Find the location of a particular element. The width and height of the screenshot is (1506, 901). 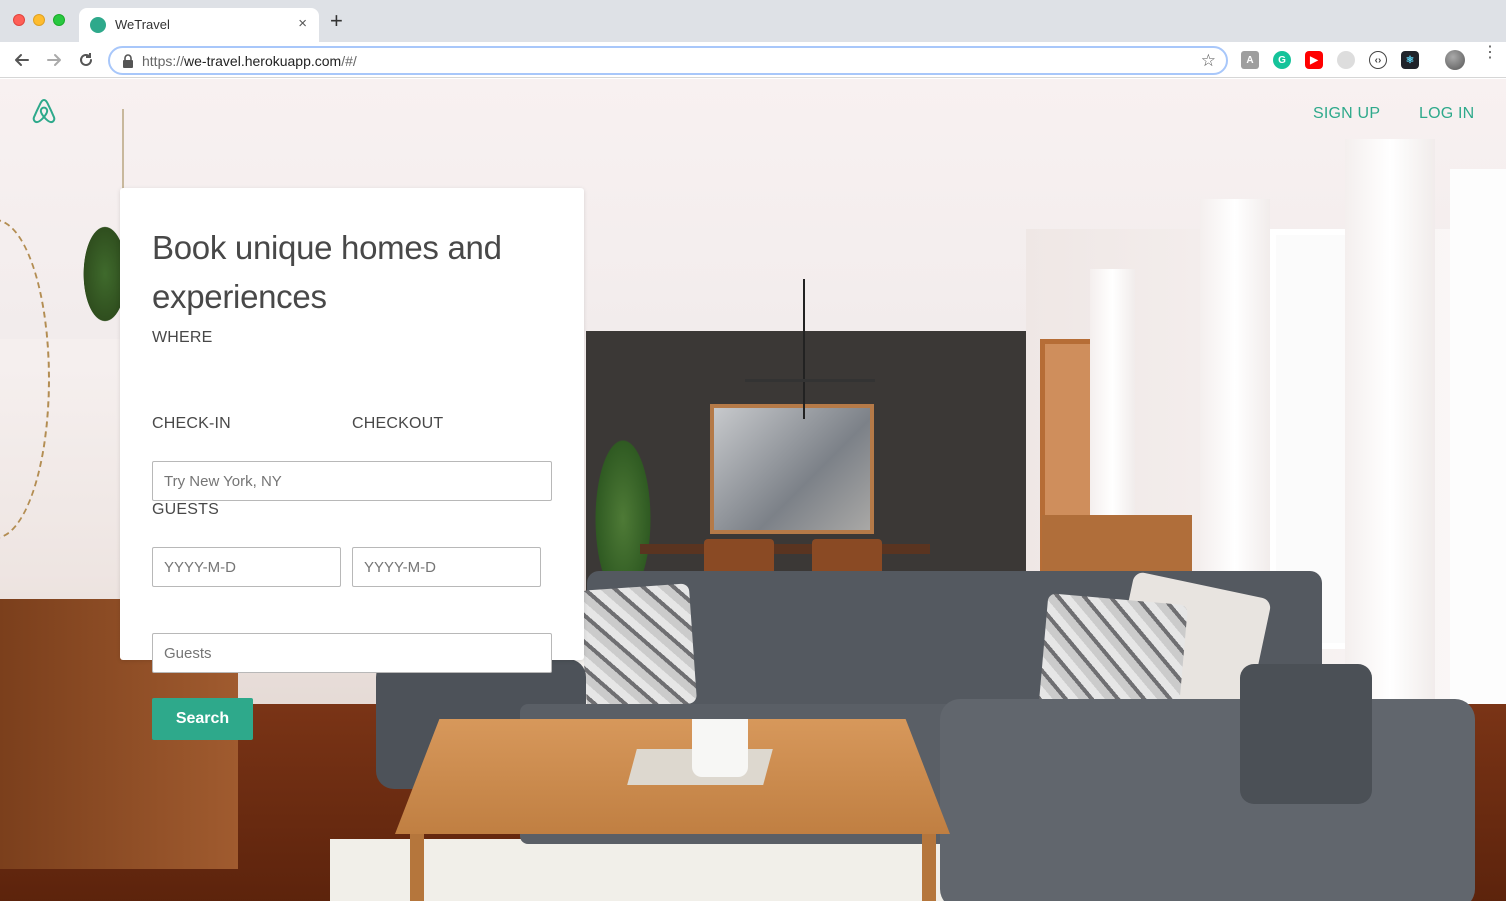

where-input is located at coordinates (352, 481).